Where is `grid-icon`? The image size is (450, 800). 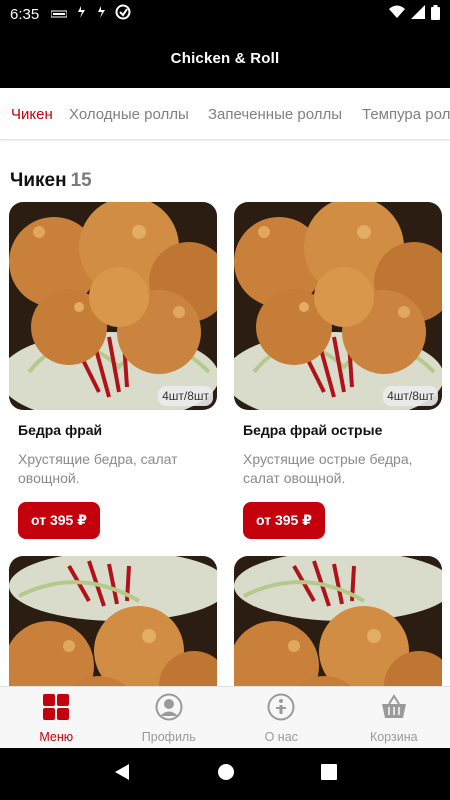 grid-icon is located at coordinates (56, 709).